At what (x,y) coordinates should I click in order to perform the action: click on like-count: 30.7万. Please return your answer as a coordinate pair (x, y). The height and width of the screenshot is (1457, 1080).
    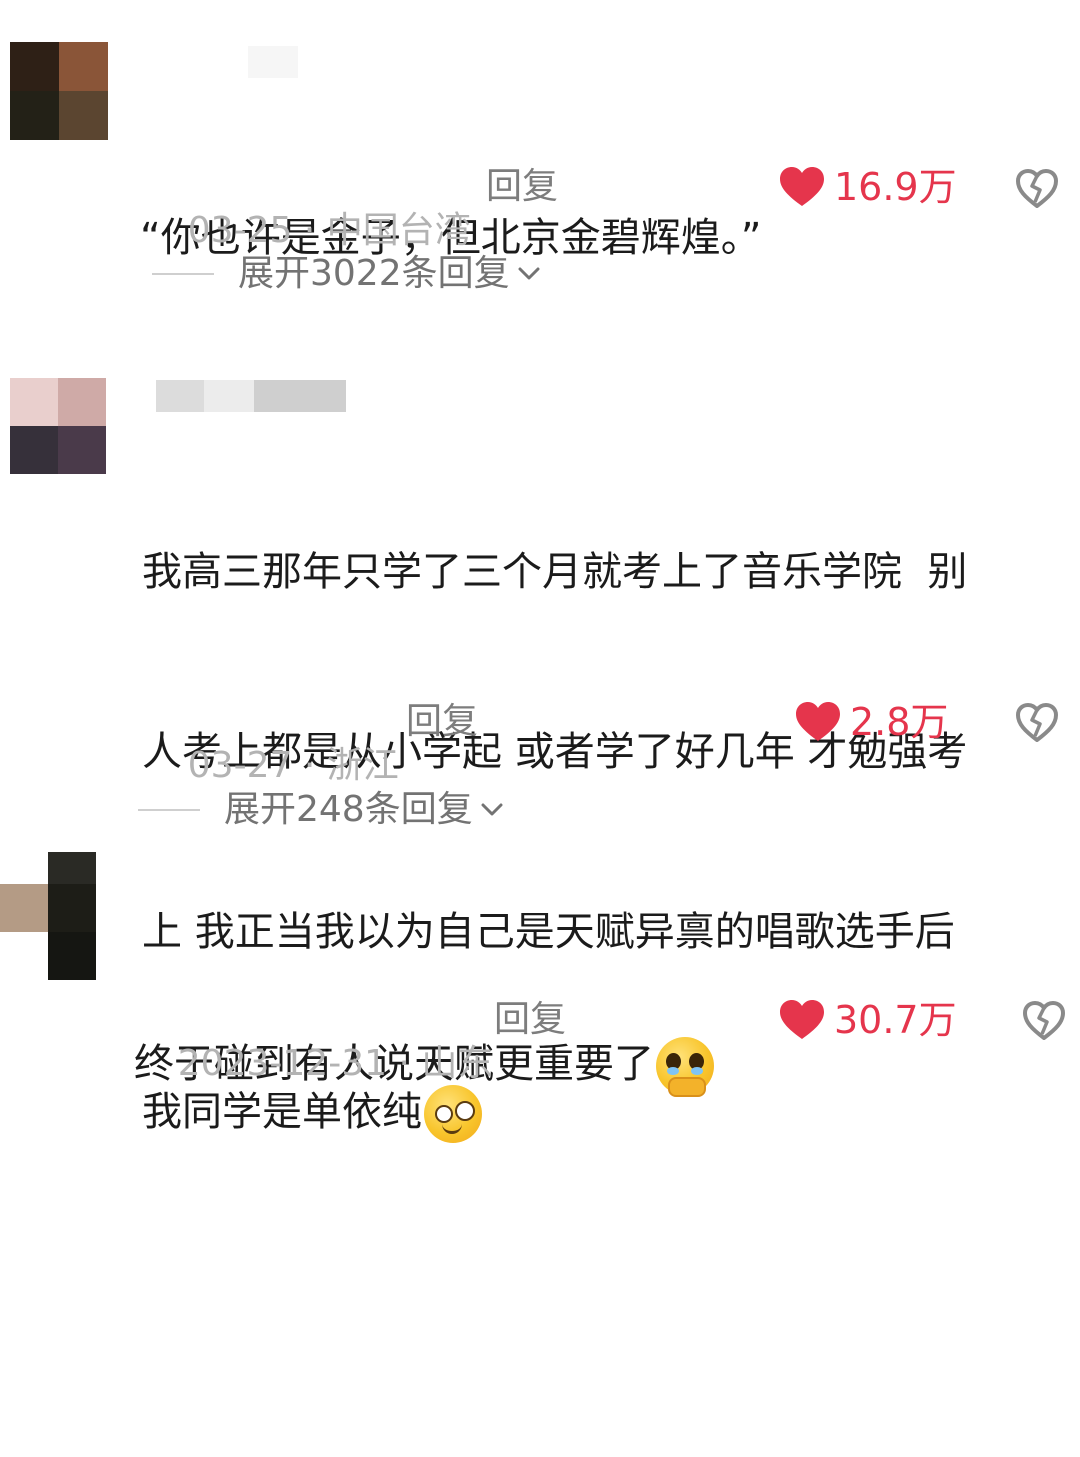
    Looking at the image, I should click on (895, 1020).